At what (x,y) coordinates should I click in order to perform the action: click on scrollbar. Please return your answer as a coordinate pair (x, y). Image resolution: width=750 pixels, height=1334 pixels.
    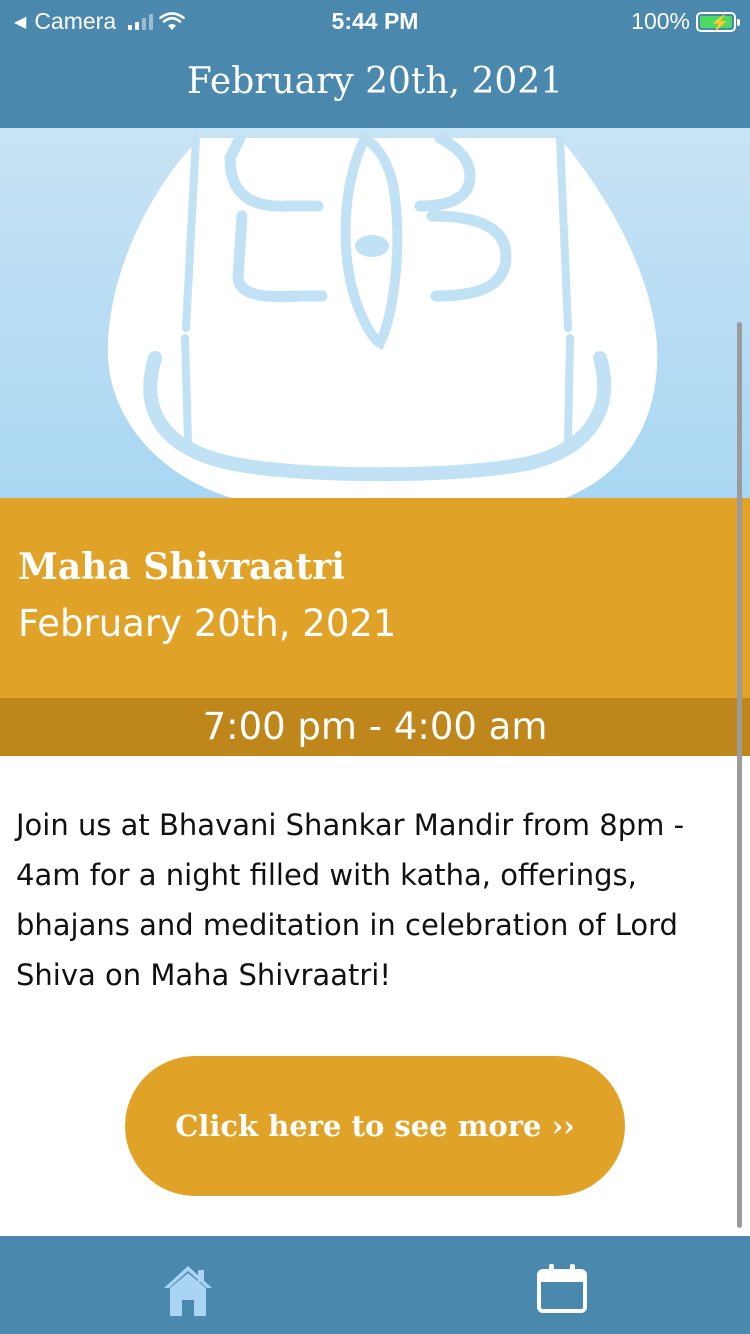
    Looking at the image, I should click on (739, 775).